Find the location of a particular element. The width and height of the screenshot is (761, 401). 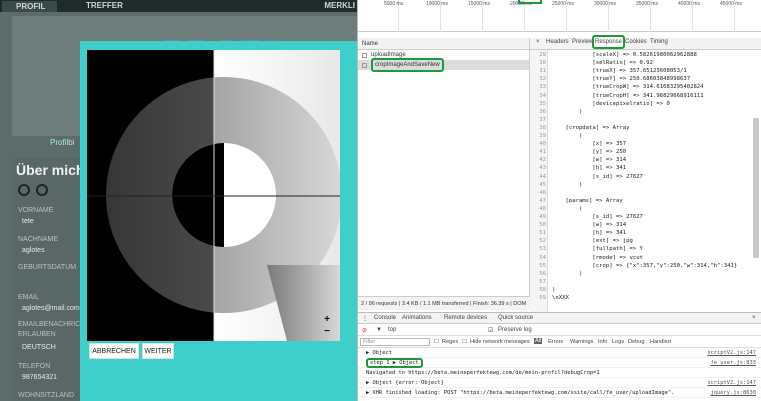

filter-option: Hide network messages is located at coordinates (500, 342).